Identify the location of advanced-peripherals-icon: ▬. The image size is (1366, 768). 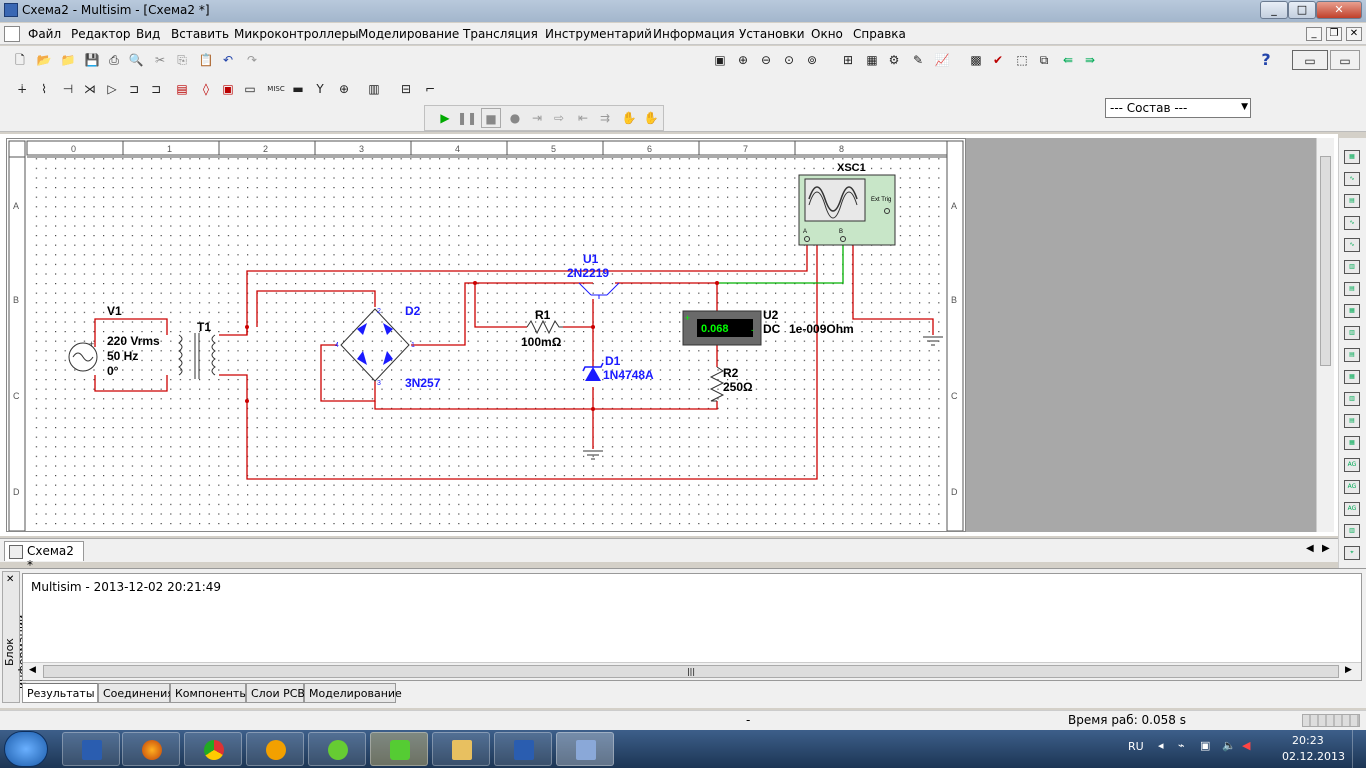
(298, 89).